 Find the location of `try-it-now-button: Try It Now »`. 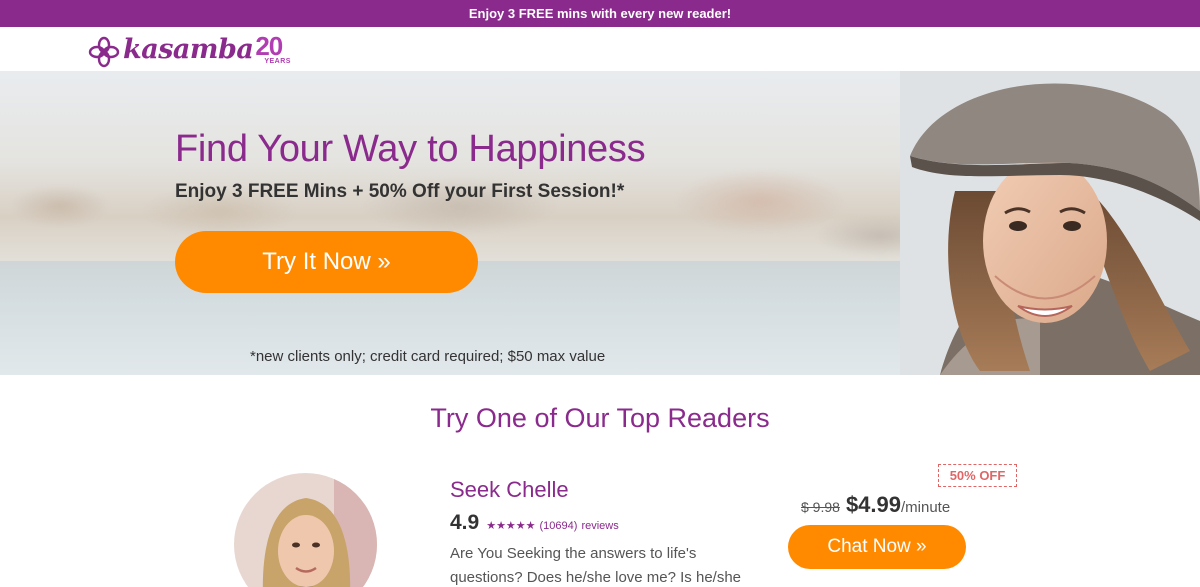

try-it-now-button: Try It Now » is located at coordinates (326, 262).